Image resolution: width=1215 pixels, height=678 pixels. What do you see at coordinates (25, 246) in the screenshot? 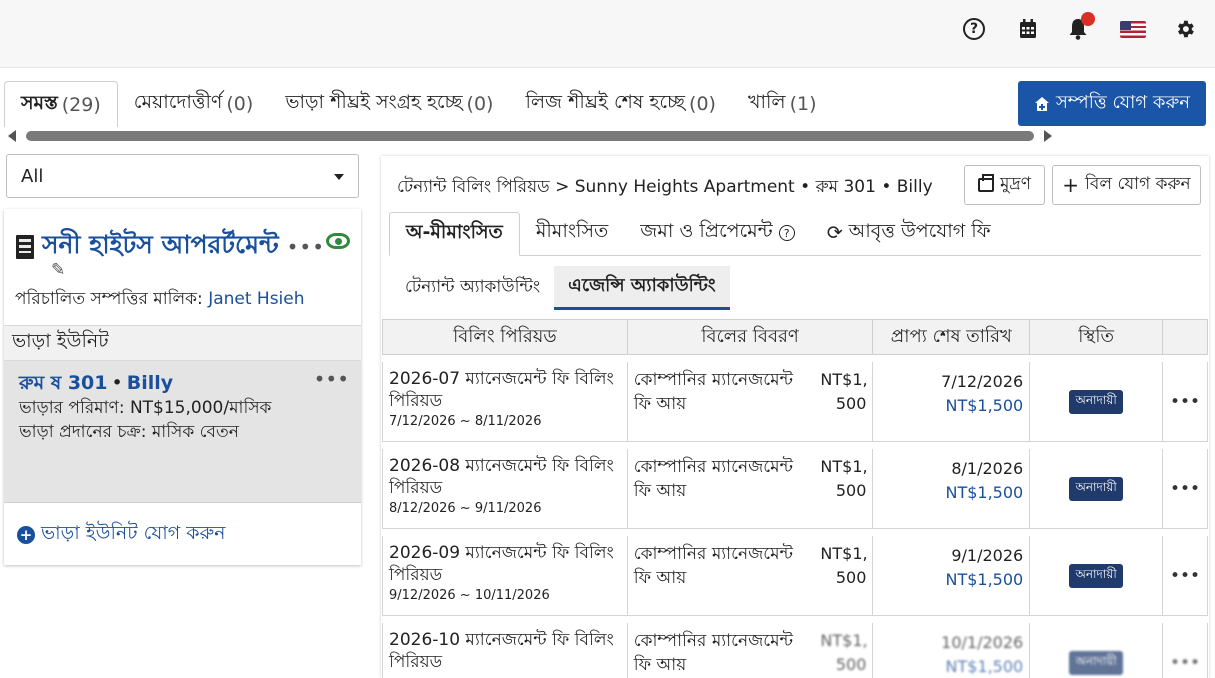
I see `building-icon` at bounding box center [25, 246].